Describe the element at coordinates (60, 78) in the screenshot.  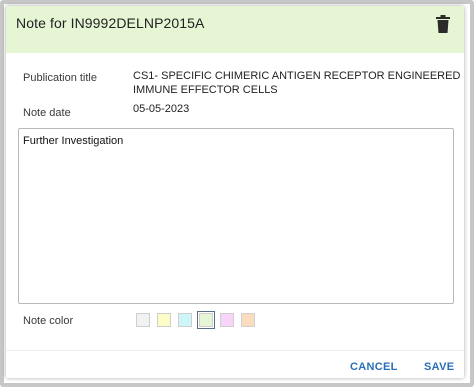
I see `publication-title-label: Publication title` at that location.